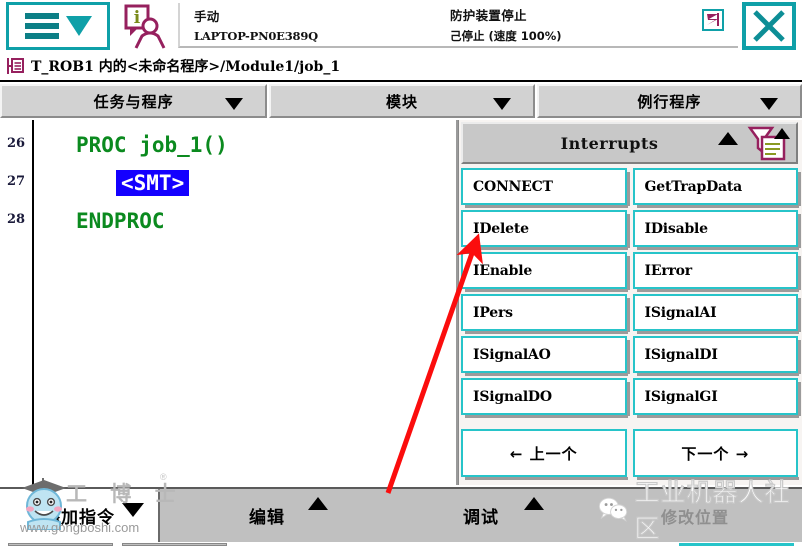 This screenshot has width=802, height=546. I want to click on button-label: GetTrapData, so click(693, 186).